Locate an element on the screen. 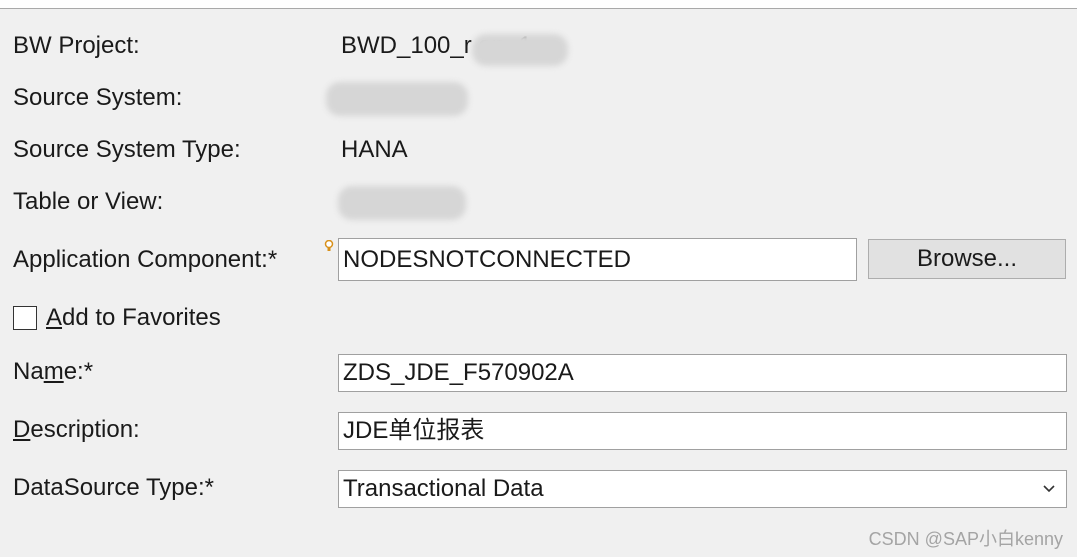 The height and width of the screenshot is (557, 1077). add-to-favorites-label: Add to Favorites is located at coordinates (133, 318).